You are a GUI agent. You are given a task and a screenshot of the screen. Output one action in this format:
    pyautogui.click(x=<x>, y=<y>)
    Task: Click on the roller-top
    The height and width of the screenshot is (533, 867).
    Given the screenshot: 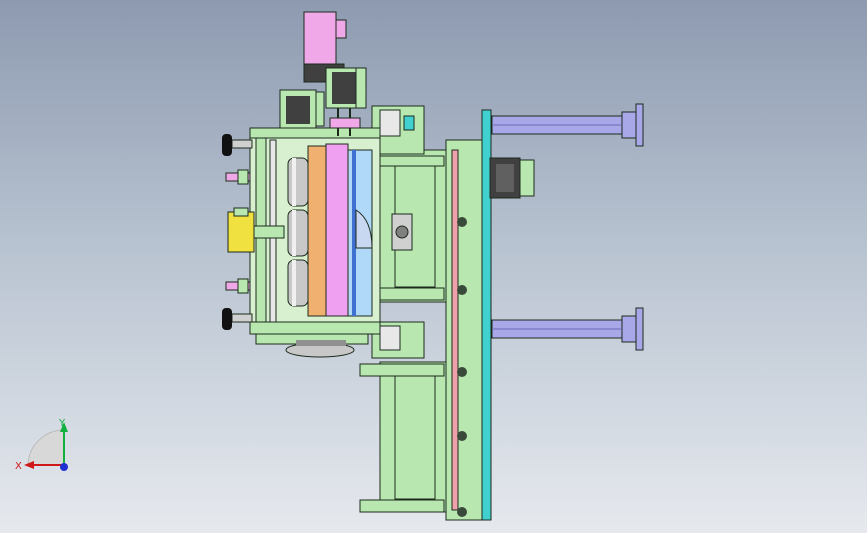 What is the action you would take?
    pyautogui.click(x=298, y=182)
    